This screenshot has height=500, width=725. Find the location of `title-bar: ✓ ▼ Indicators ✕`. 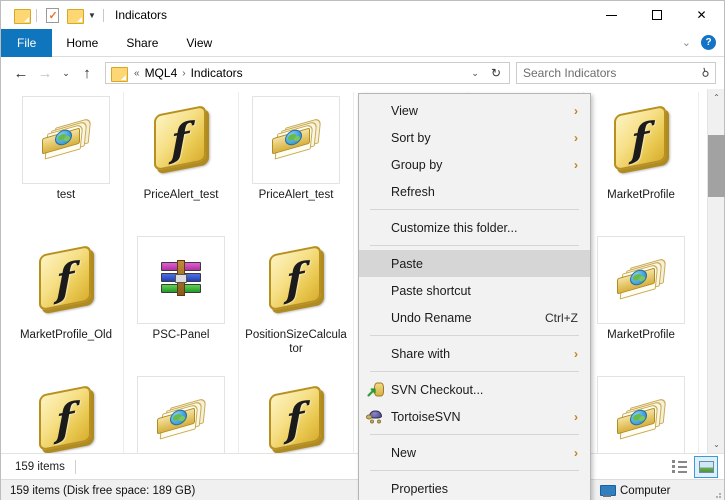

title-bar: ✓ ▼ Indicators ✕ is located at coordinates (362, 15).